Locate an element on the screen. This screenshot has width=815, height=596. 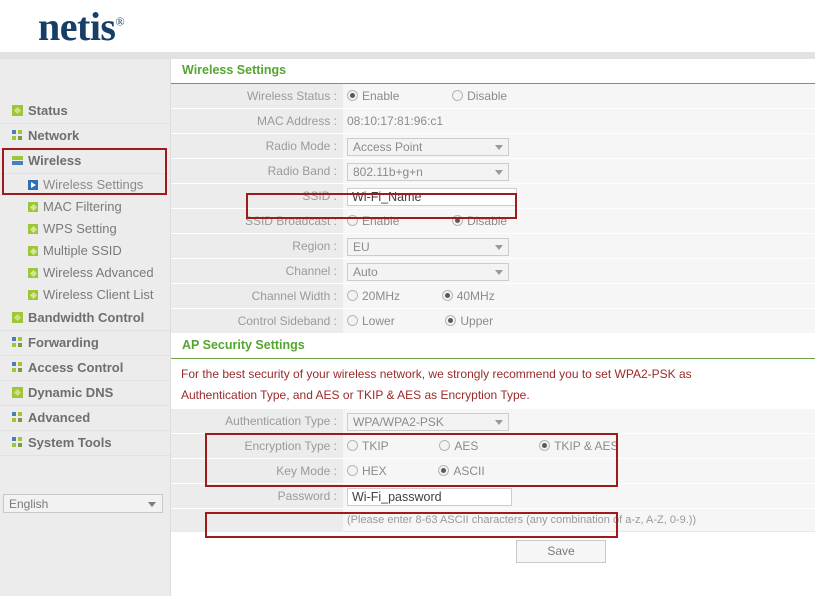
region-label: Region : is located at coordinates (257, 246).